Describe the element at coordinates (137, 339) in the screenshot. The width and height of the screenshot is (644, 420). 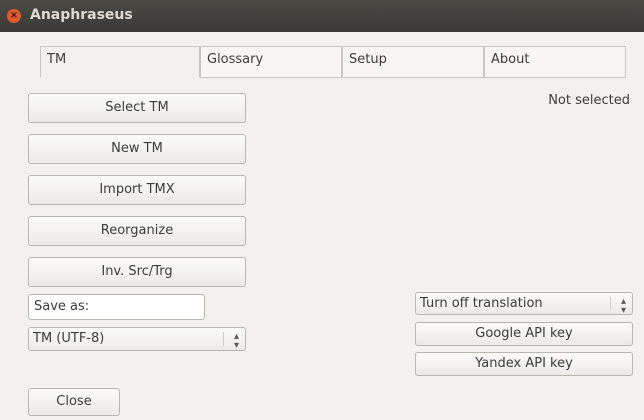
I see `encoding-select: TM (UTF-8) ▴ ▾` at that location.